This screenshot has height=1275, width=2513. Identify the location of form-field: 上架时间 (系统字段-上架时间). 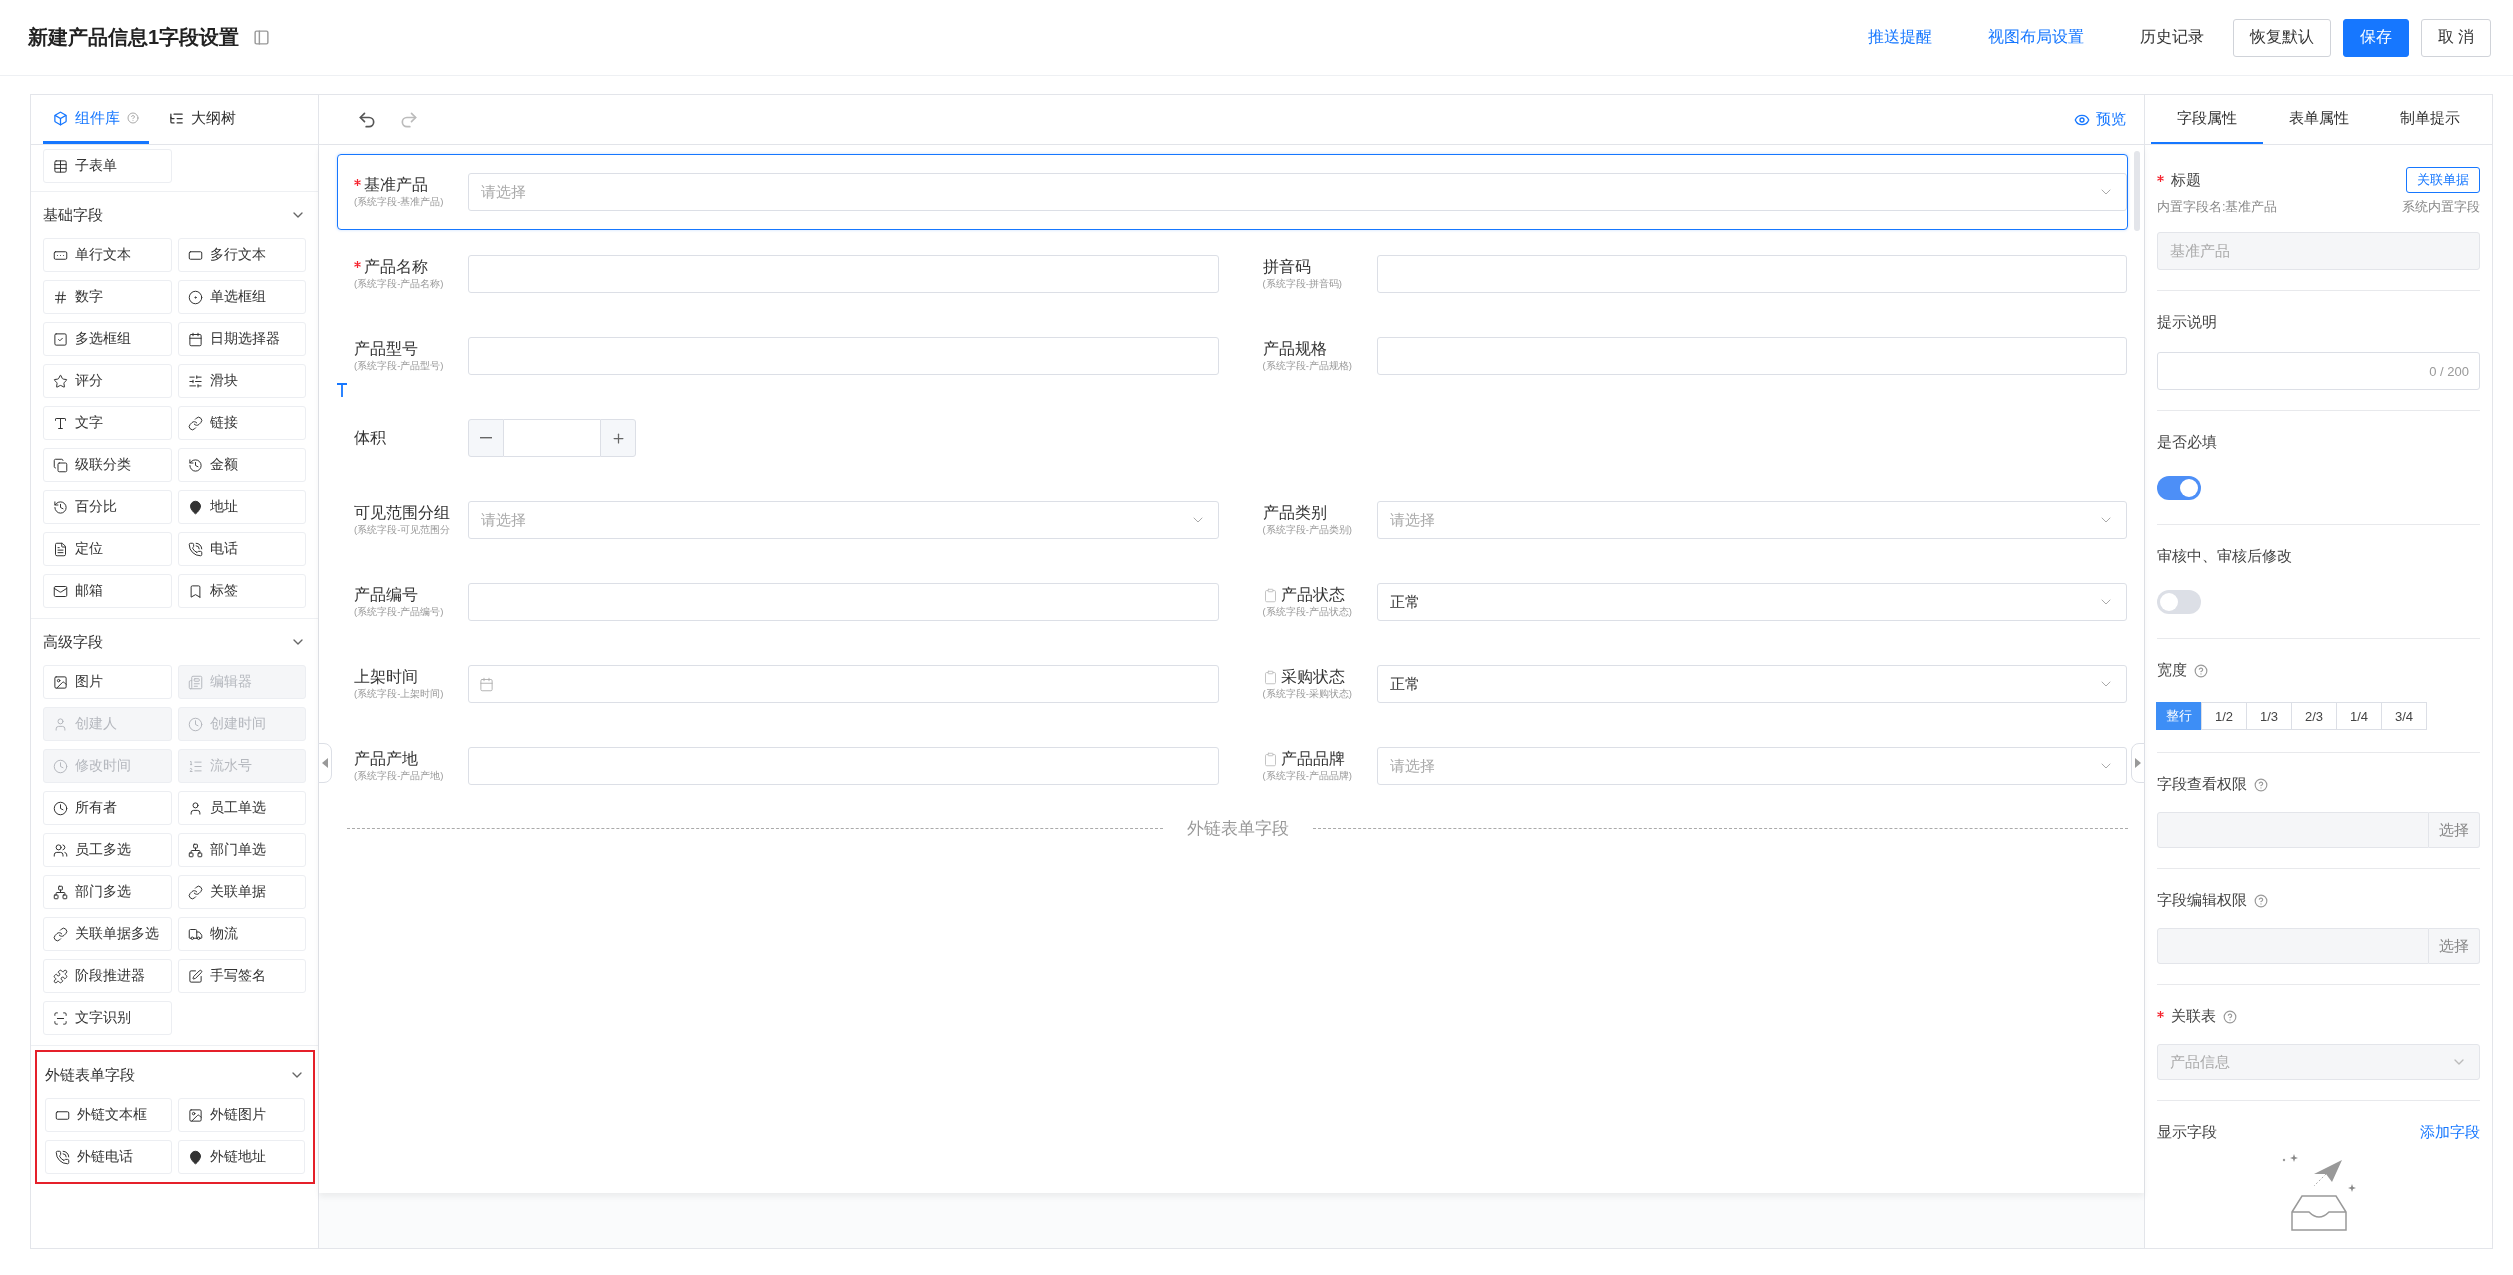
(778, 684).